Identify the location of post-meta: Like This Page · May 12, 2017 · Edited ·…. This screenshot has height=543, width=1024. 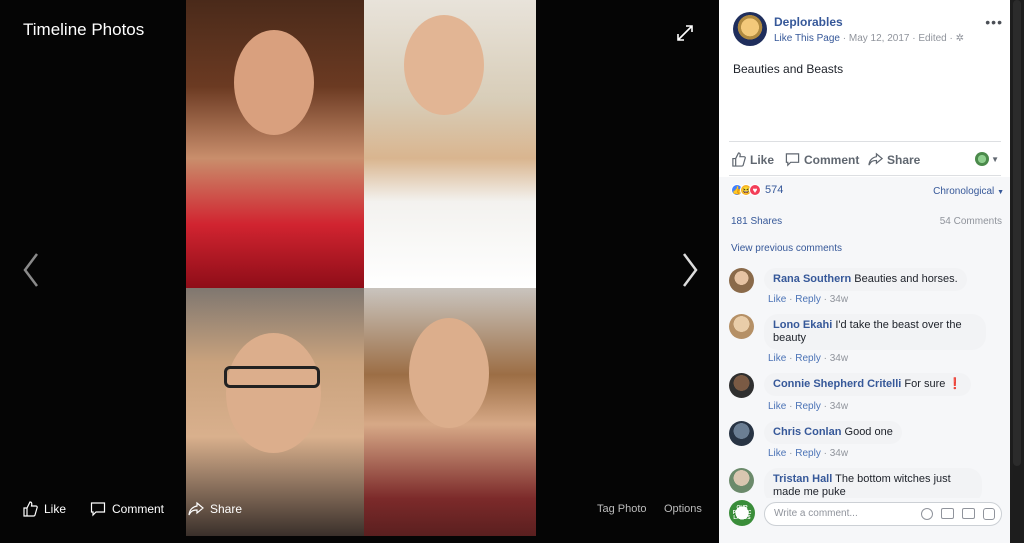
(869, 38).